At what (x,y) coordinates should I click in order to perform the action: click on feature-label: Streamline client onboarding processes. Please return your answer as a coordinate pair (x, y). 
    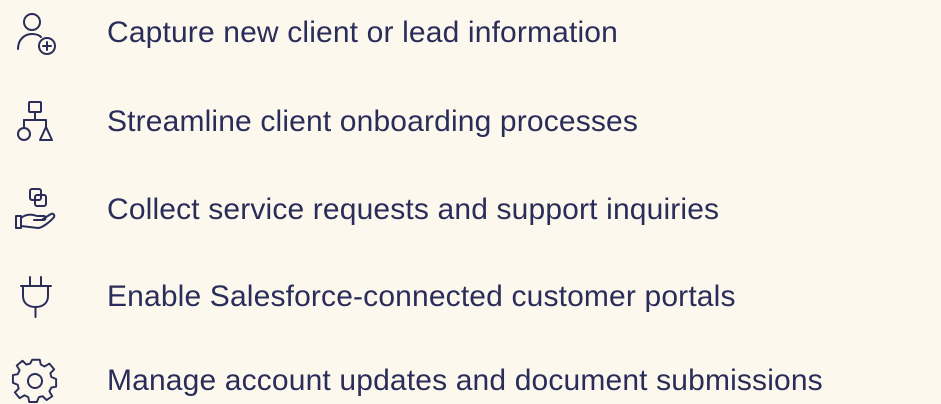
    Looking at the image, I should click on (372, 121).